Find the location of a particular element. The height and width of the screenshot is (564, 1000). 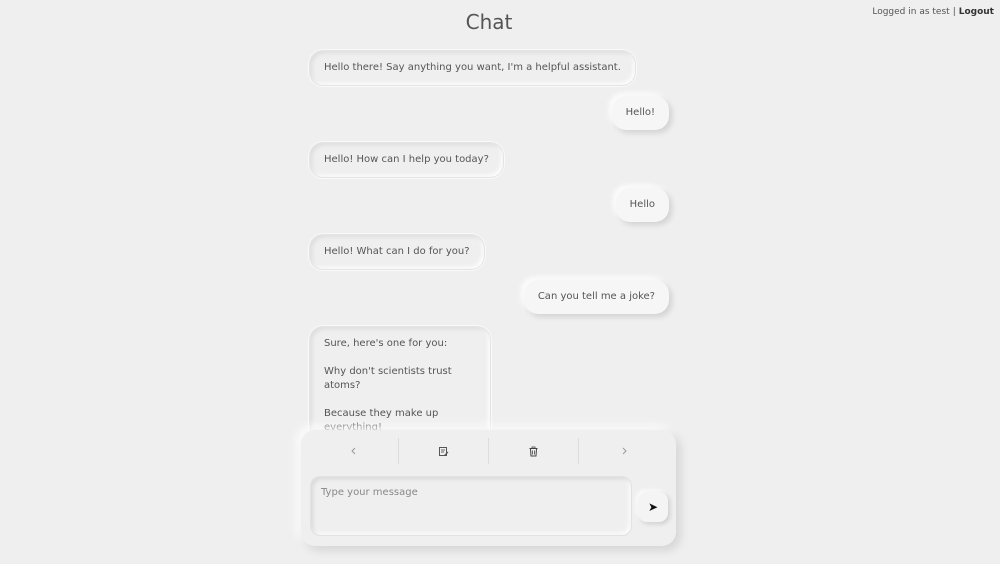

user-message: Hello is located at coordinates (642, 205).